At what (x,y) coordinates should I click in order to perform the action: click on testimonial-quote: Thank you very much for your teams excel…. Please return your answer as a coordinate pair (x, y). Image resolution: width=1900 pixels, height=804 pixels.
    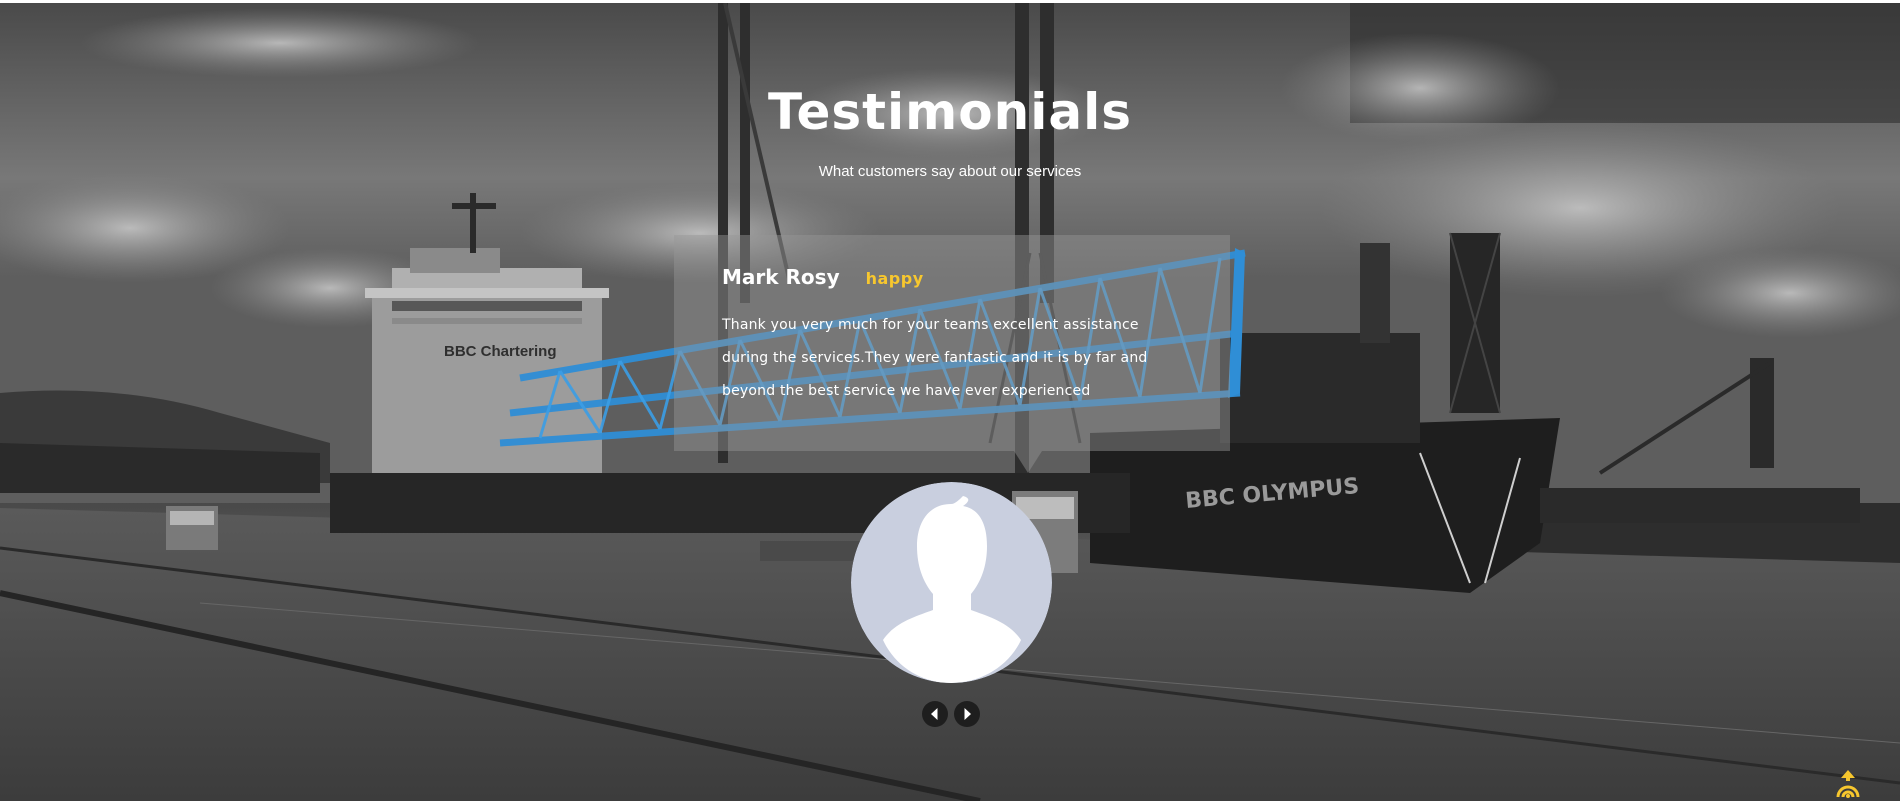
    Looking at the image, I should click on (935, 358).